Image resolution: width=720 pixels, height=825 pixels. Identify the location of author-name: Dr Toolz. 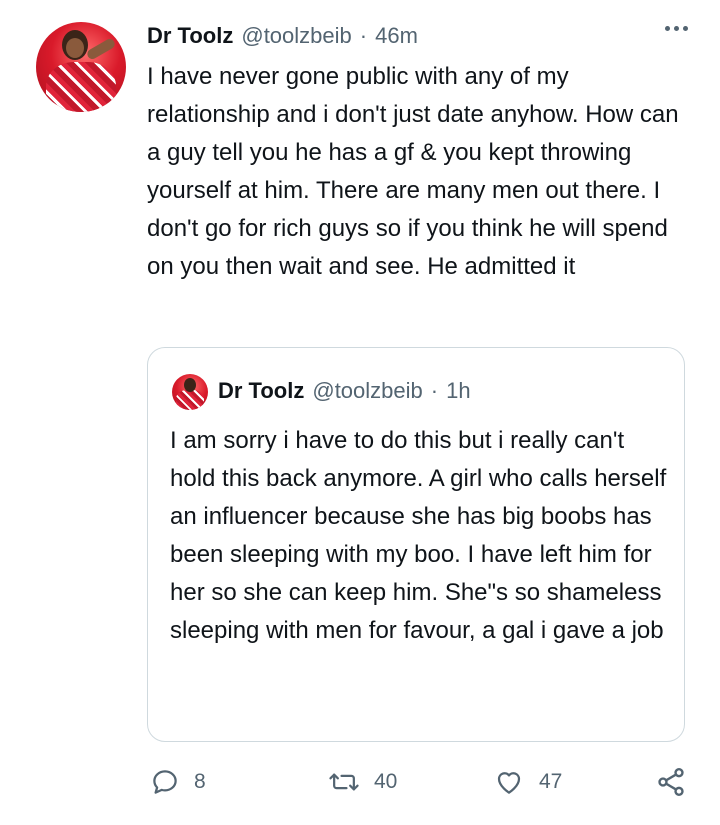
(190, 36).